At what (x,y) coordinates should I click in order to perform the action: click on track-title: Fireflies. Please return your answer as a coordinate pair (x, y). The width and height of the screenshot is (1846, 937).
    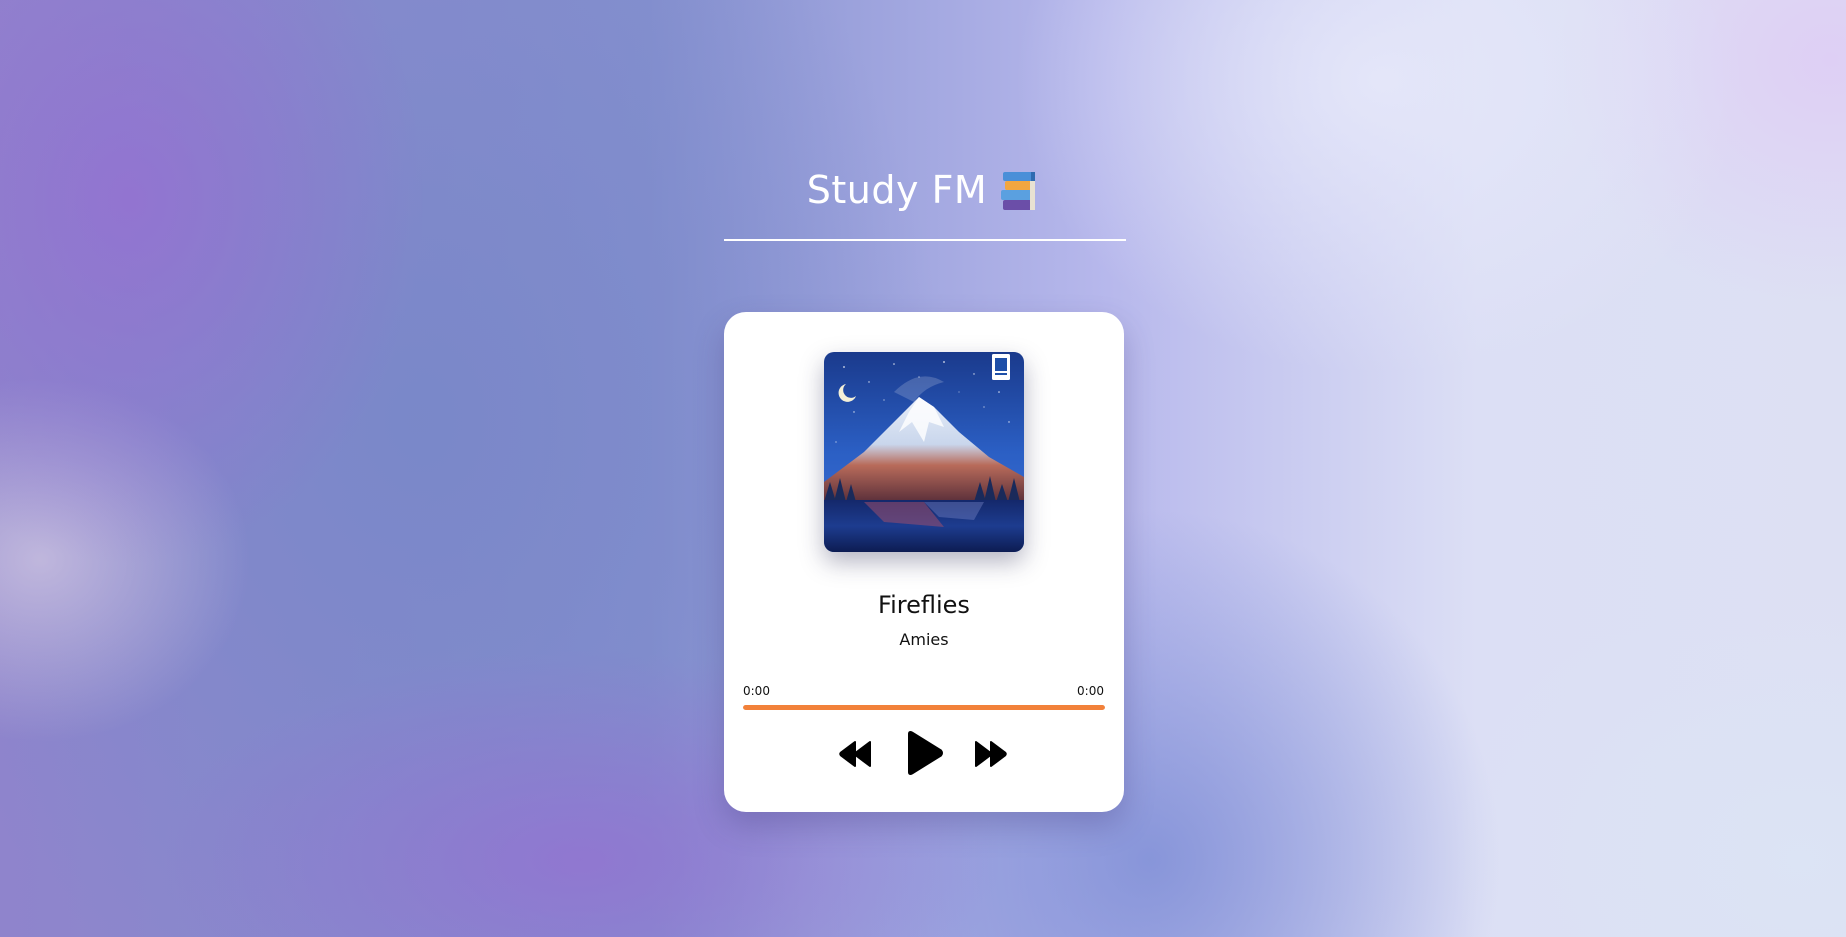
    Looking at the image, I should click on (924, 605).